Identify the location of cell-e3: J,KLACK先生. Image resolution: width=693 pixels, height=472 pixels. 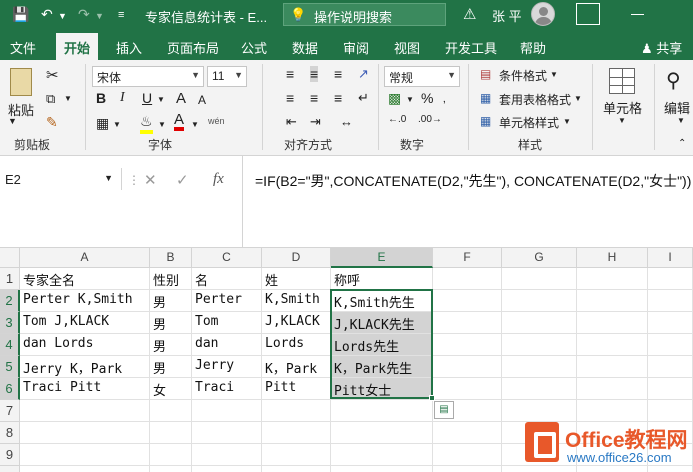
(382, 323).